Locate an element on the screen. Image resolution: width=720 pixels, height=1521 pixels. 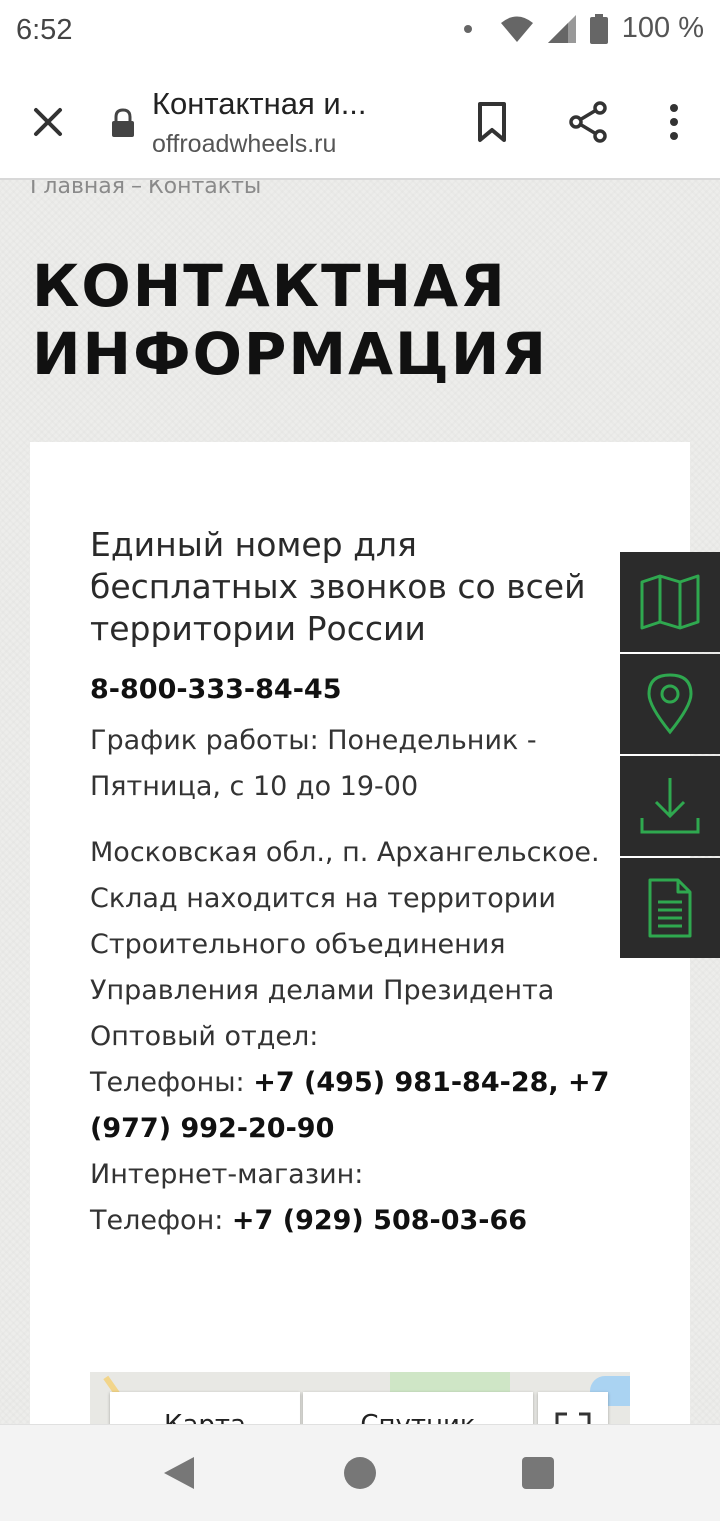
system-nav-bar is located at coordinates (360, 1472).